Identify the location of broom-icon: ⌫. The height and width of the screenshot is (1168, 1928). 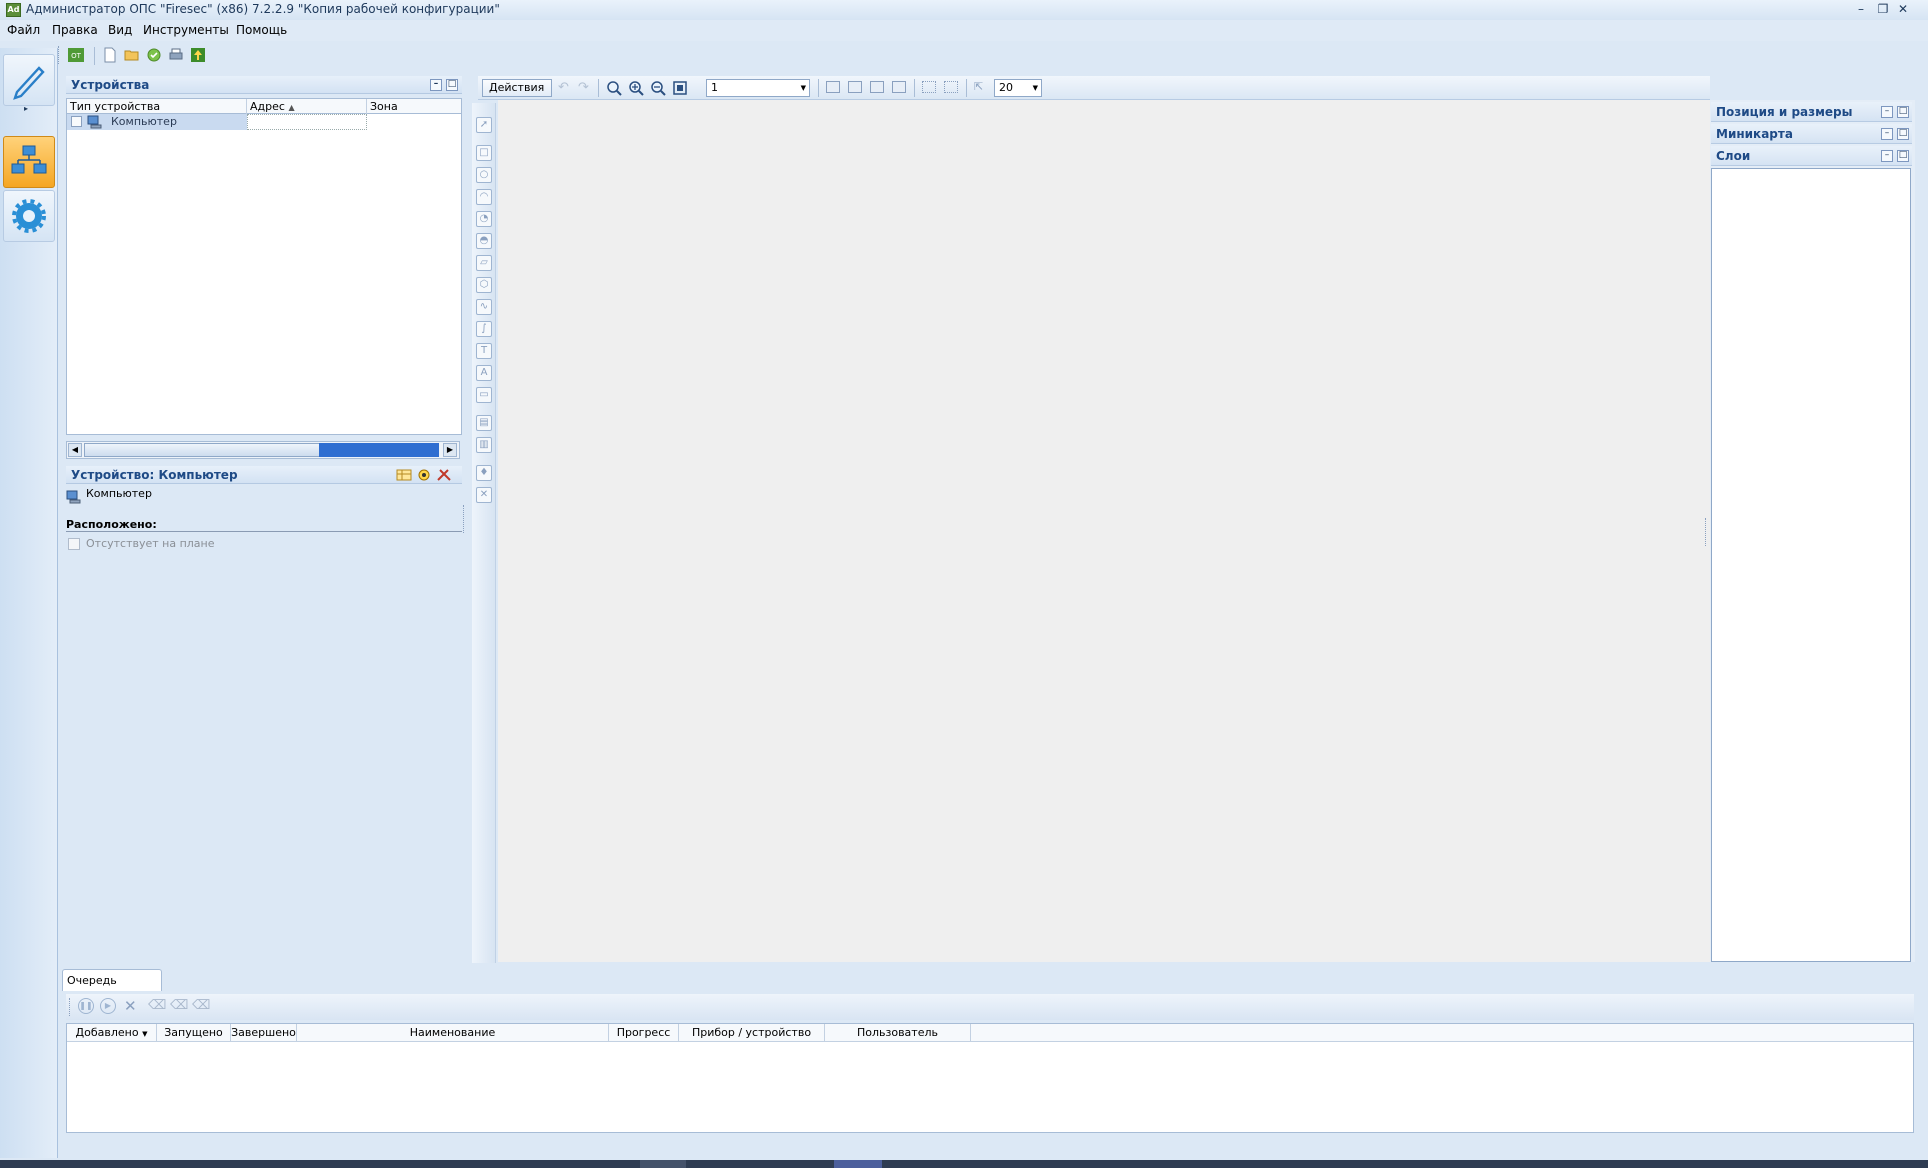
(157, 1005).